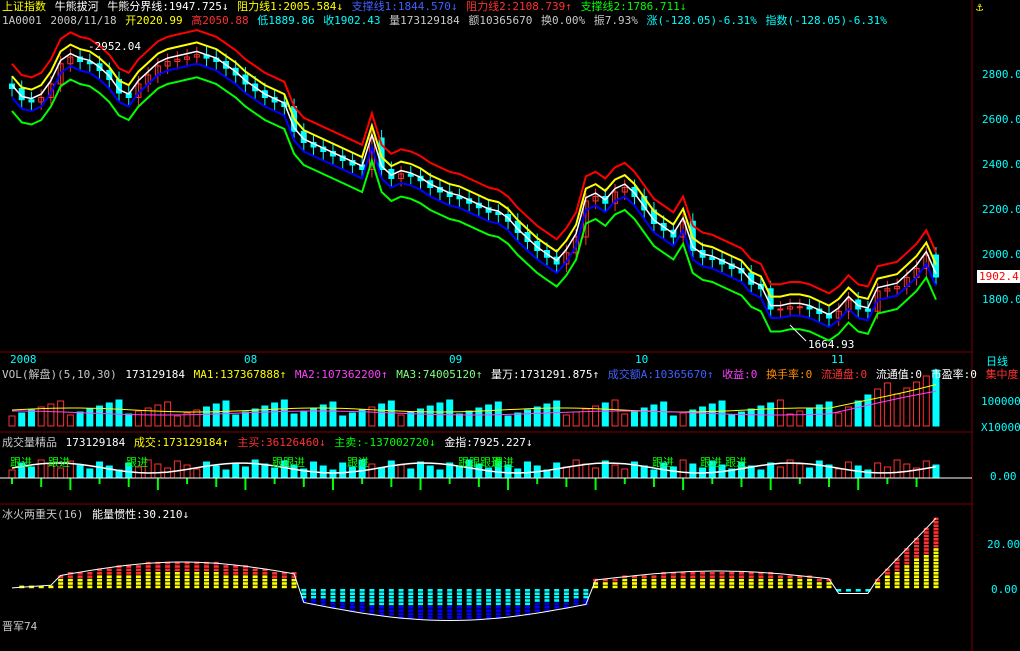  Describe the element at coordinates (997, 361) in the screenshot. I see `period-label: 日线` at that location.